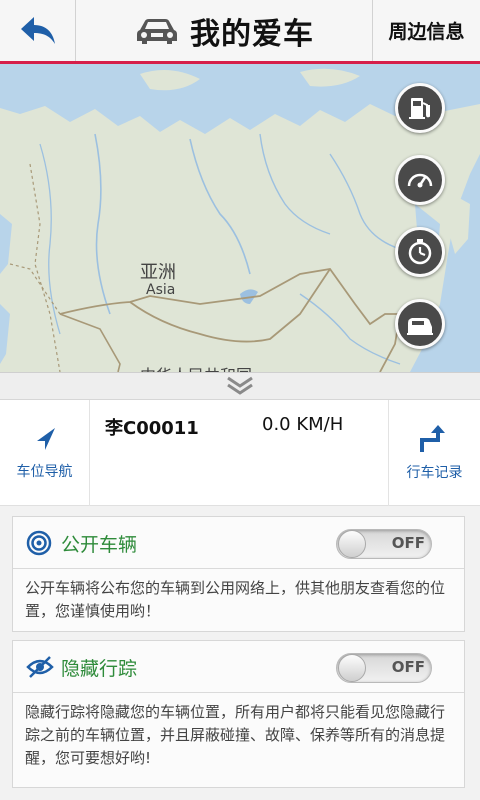 The height and width of the screenshot is (800, 480). I want to click on eye-slash-icon, so click(40, 667).